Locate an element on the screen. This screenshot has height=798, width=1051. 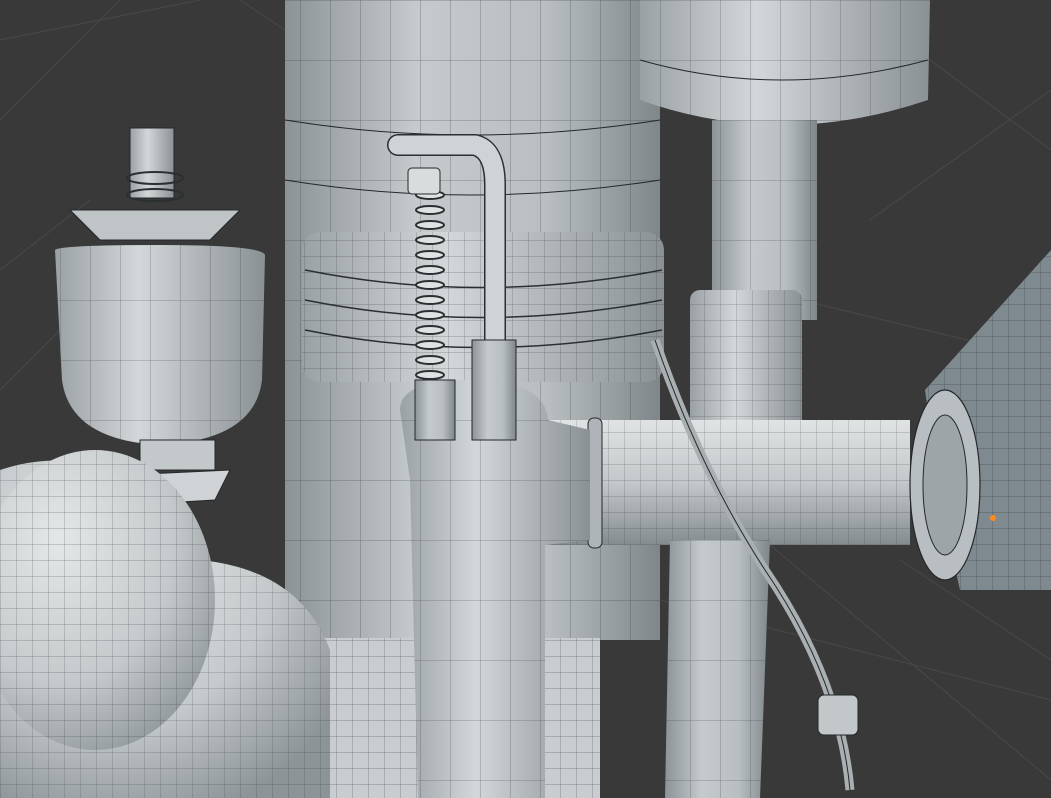
vertical-pipe is located at coordinates (753, 280).